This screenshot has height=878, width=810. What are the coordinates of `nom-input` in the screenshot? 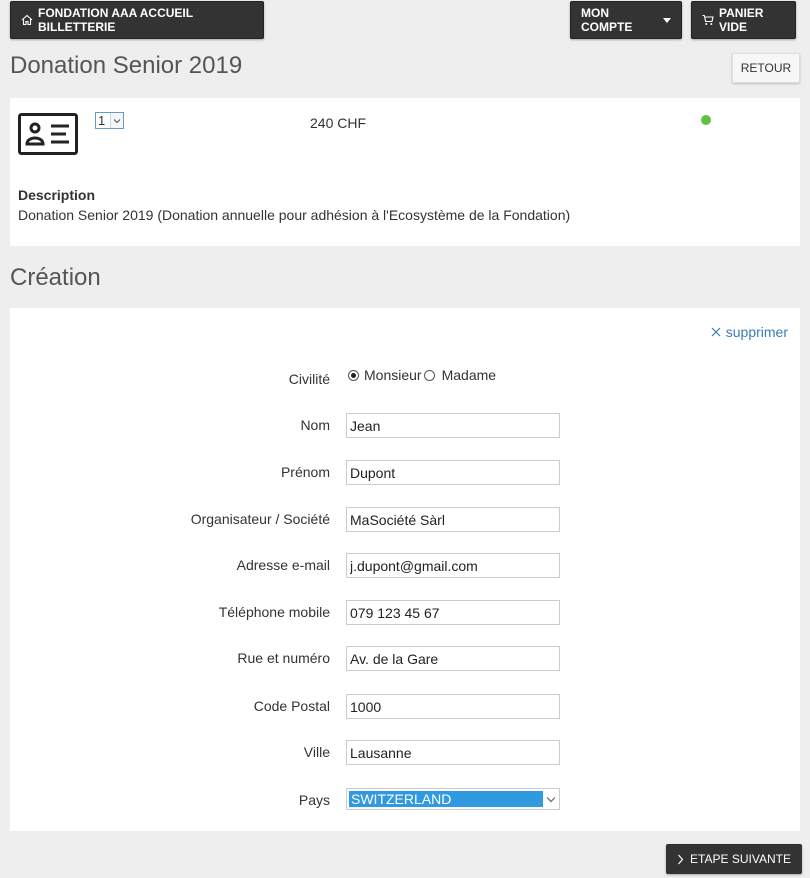 It's located at (453, 425).